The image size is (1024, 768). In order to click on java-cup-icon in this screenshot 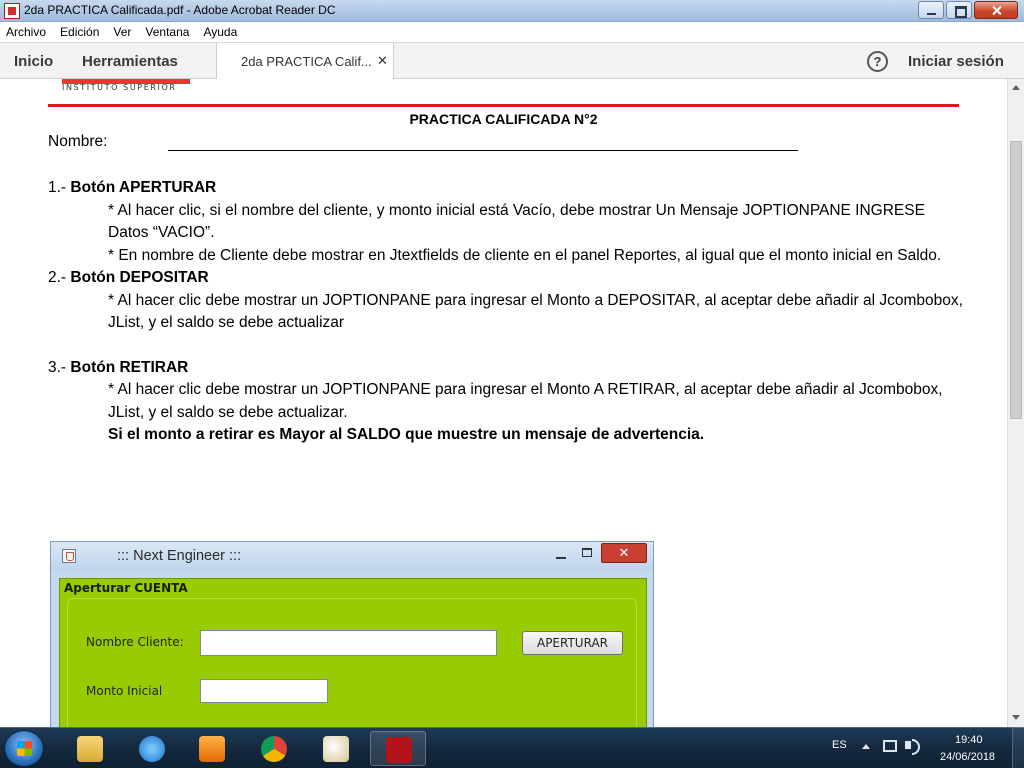, I will do `click(69, 556)`.